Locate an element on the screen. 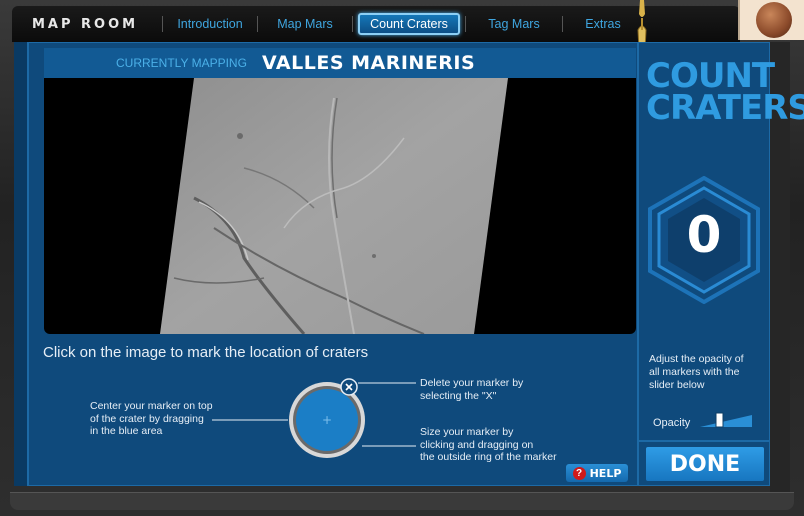  nav-count-craters: Count Craters is located at coordinates (409, 24).